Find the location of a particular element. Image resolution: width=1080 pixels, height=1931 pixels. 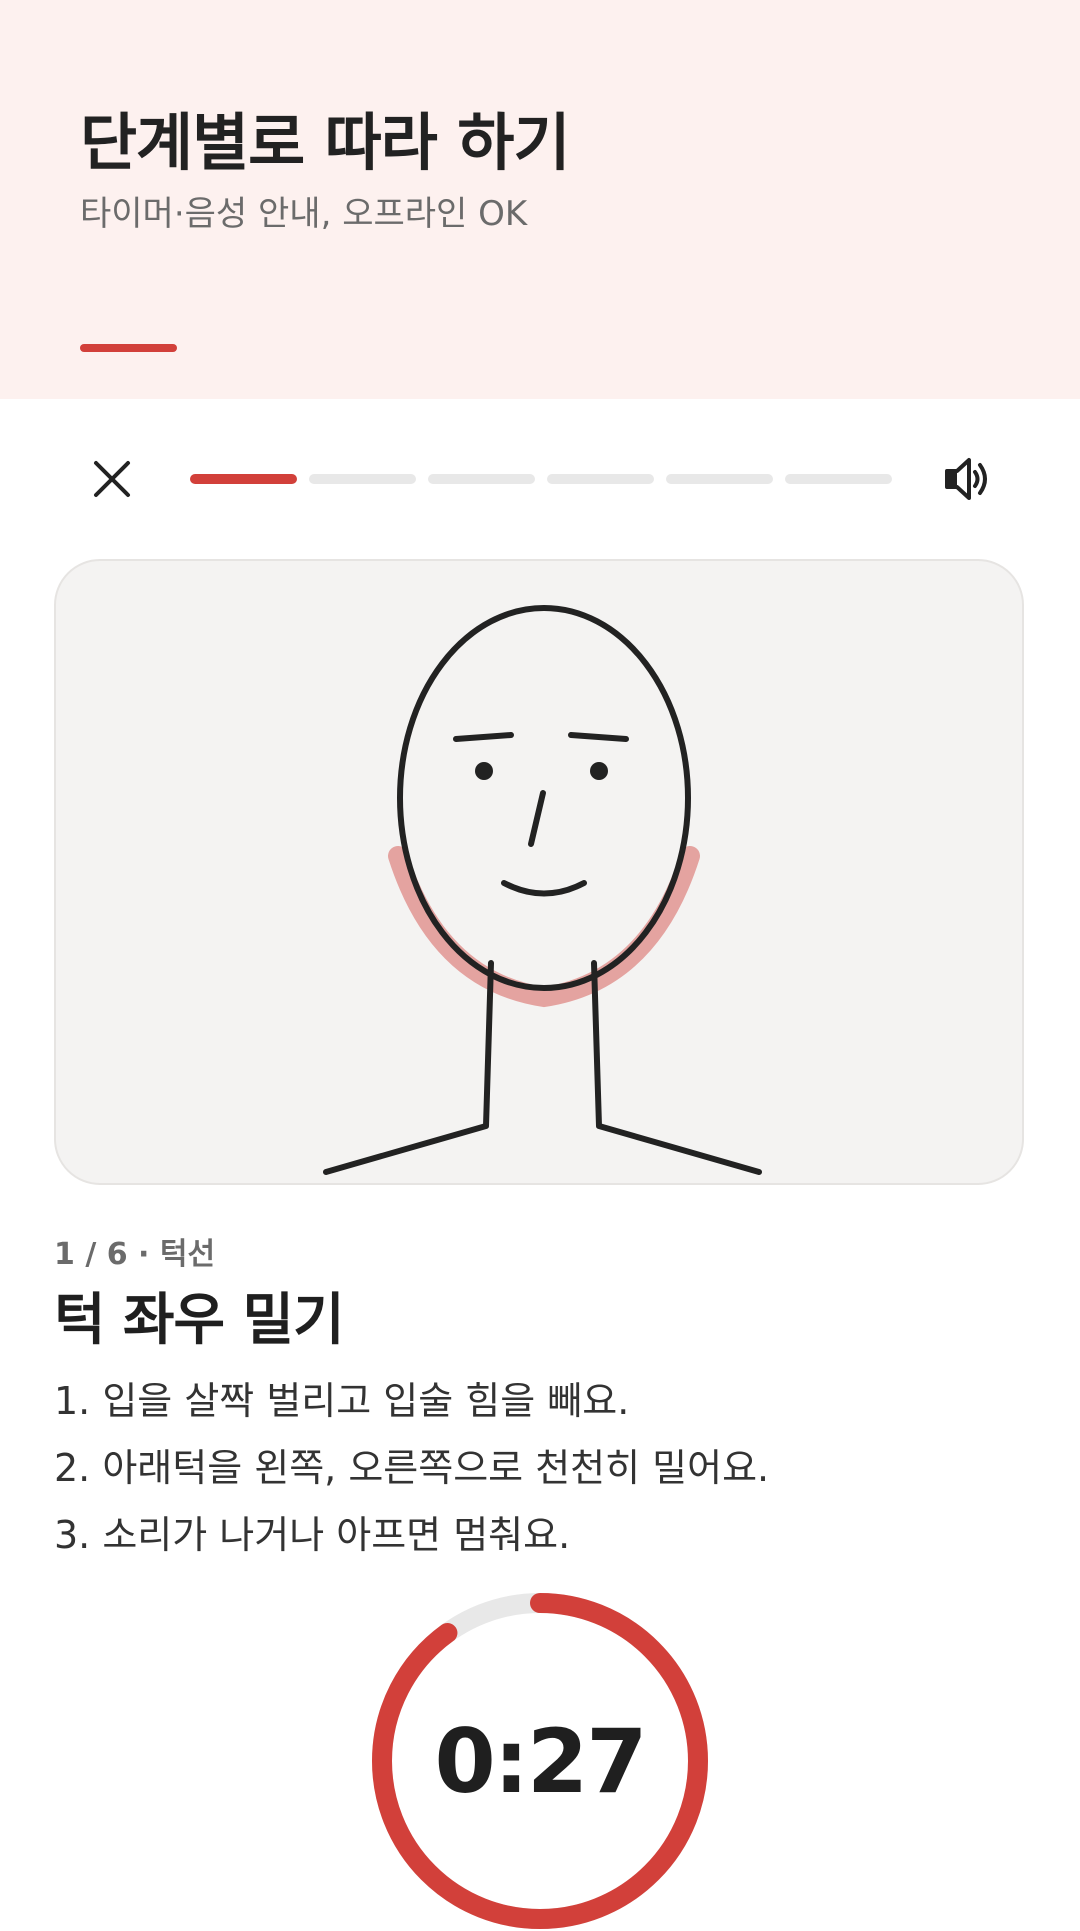

step-meta: 1 / 6 · 턱선 is located at coordinates (135, 1254).